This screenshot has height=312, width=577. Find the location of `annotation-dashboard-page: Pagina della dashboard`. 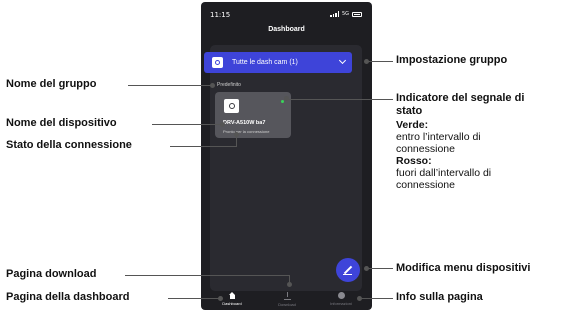

annotation-dashboard-page: Pagina della dashboard is located at coordinates (68, 297).